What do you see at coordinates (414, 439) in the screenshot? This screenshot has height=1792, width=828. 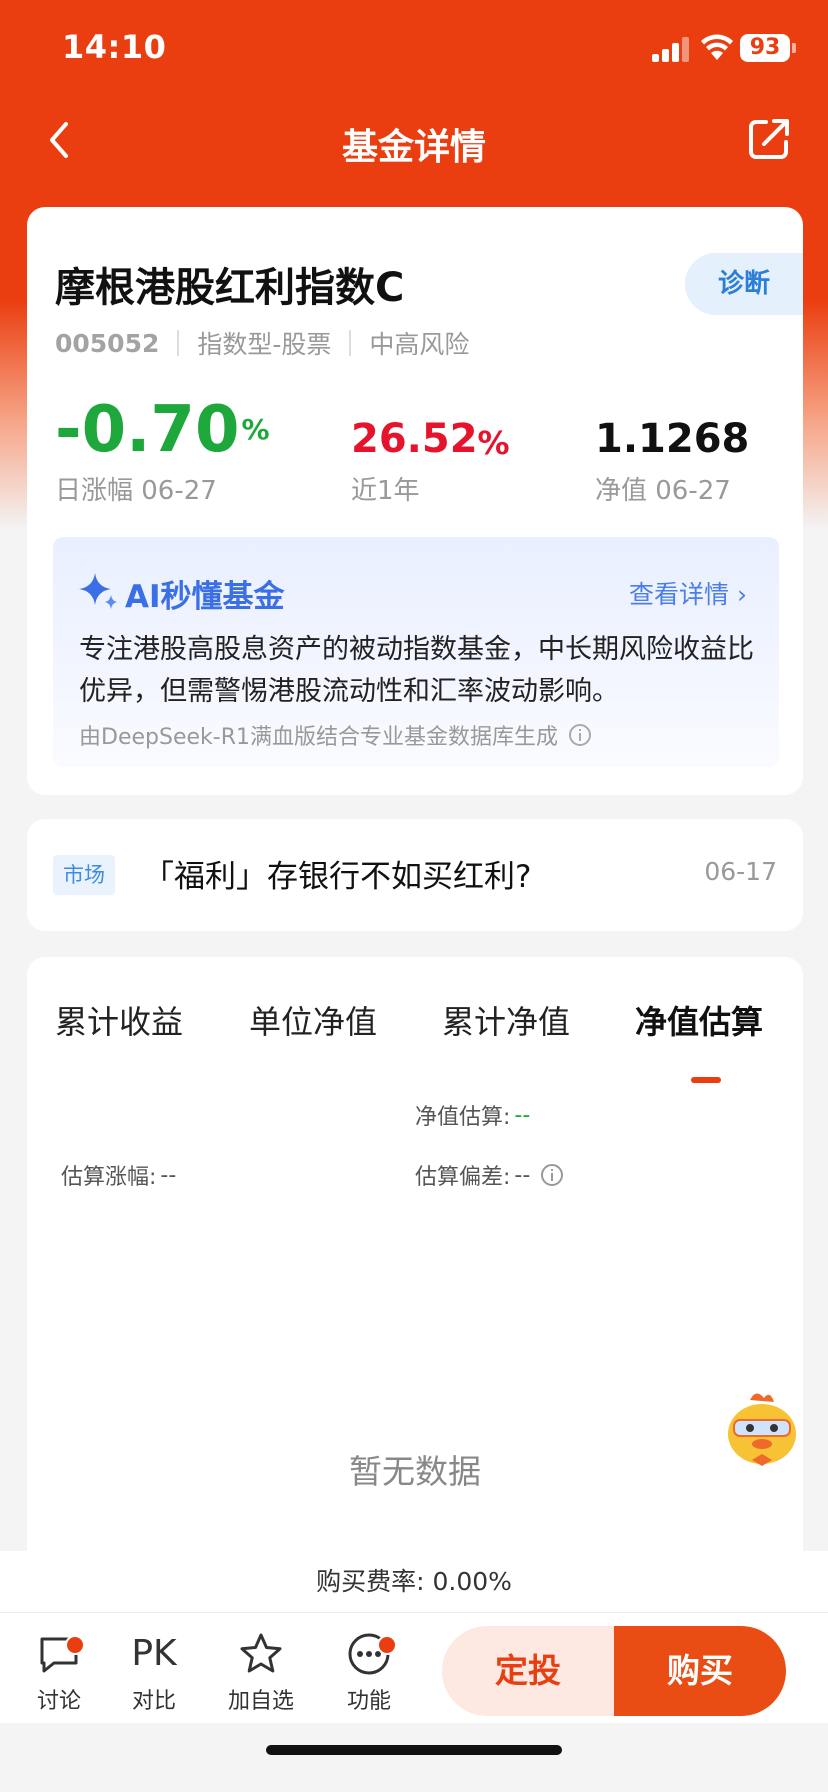 I see `year-return-value: 26.52` at bounding box center [414, 439].